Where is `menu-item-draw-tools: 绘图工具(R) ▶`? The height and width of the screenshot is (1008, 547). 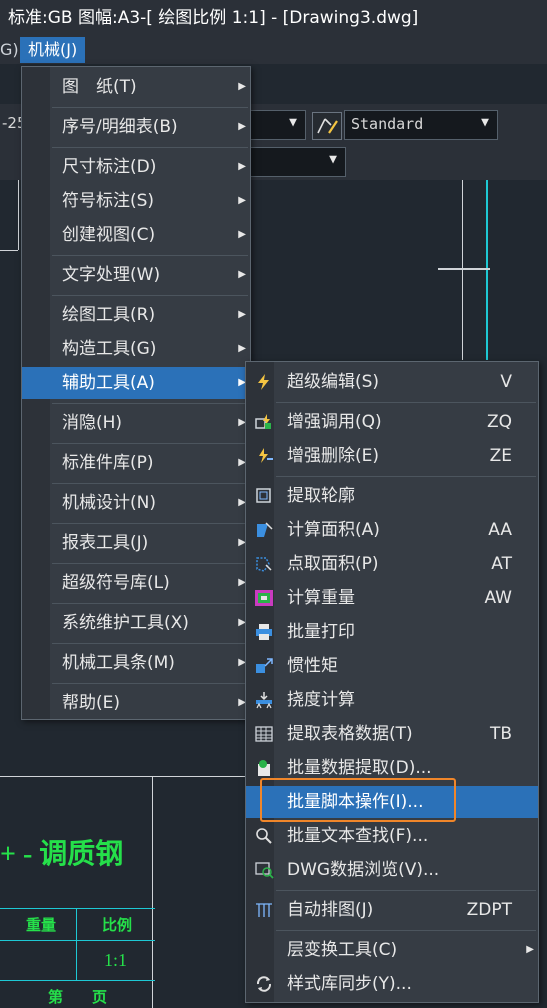
menu-item-draw-tools: 绘图工具(R) ▶ is located at coordinates (136, 315).